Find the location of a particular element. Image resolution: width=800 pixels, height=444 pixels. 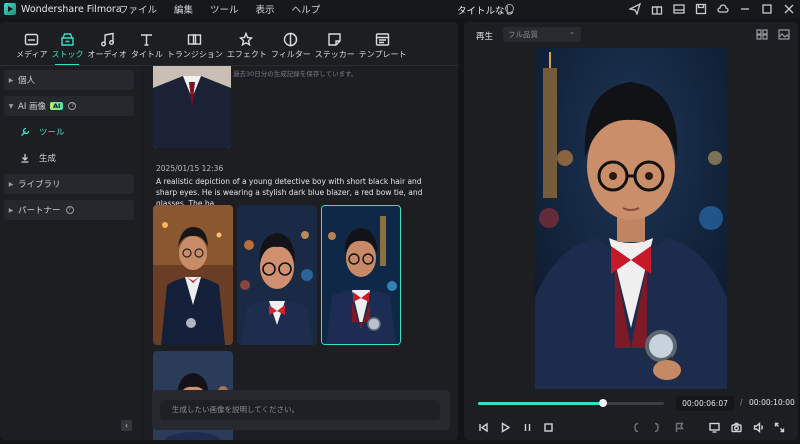

generation-date: 2025/01/15 12:36 is located at coordinates (190, 168).